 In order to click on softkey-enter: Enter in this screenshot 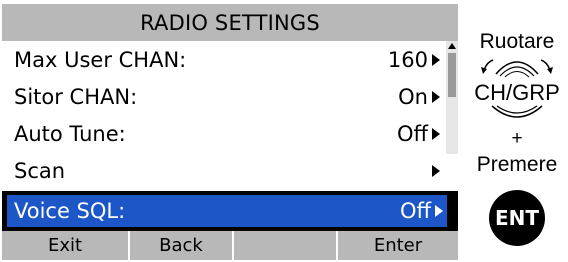, I will do `click(398, 245)`.